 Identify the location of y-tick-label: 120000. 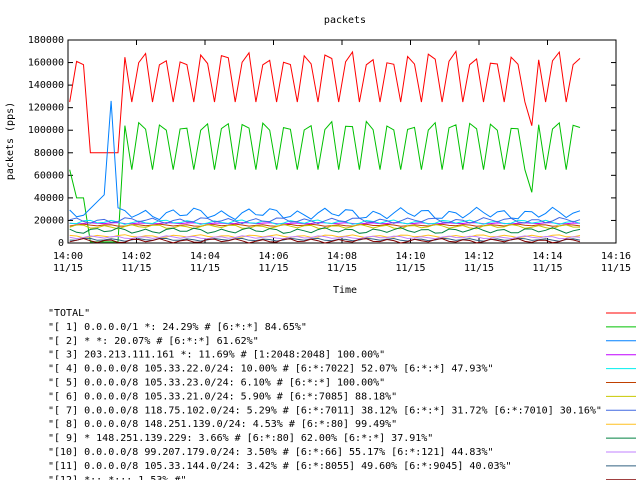
(46, 108).